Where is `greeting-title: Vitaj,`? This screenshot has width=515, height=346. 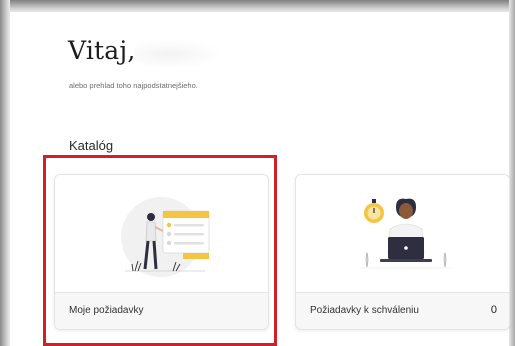 greeting-title: Vitaj, is located at coordinates (102, 50).